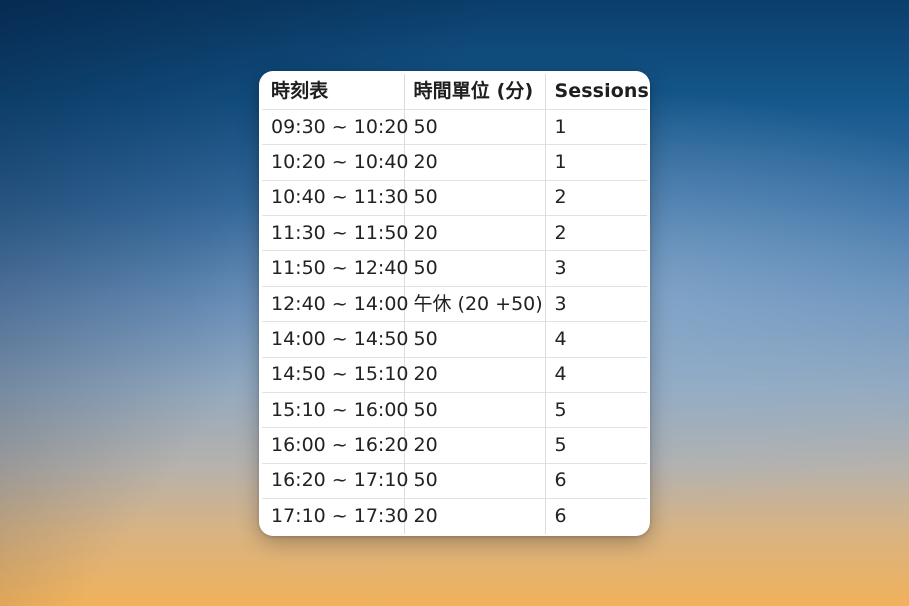  I want to click on time-range-cell: 11:50 ~ 12:40, so click(335, 268).